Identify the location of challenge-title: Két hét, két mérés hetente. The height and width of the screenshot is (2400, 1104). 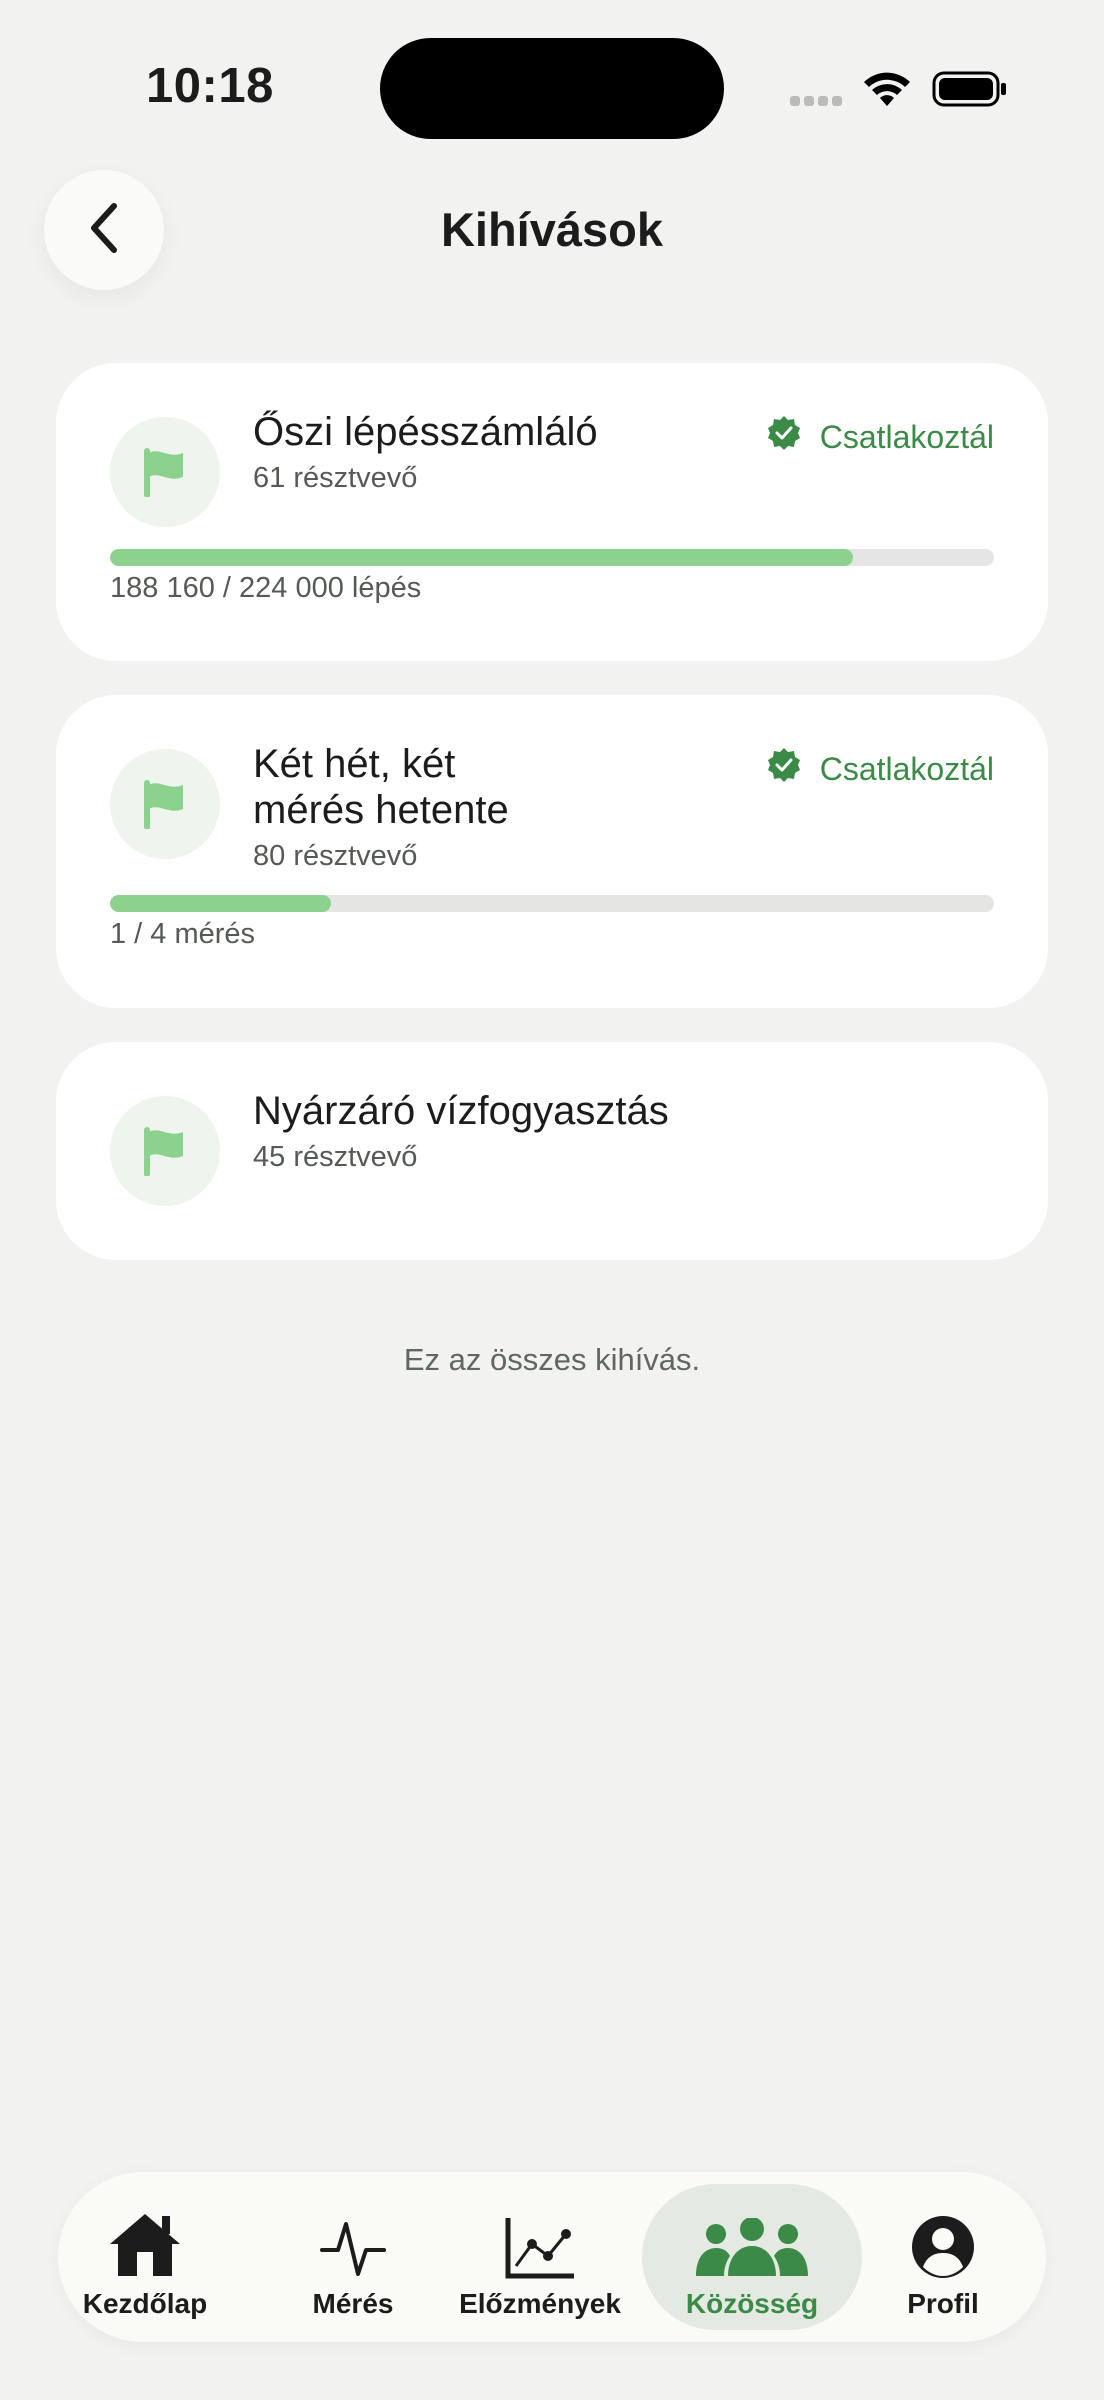
(381, 787).